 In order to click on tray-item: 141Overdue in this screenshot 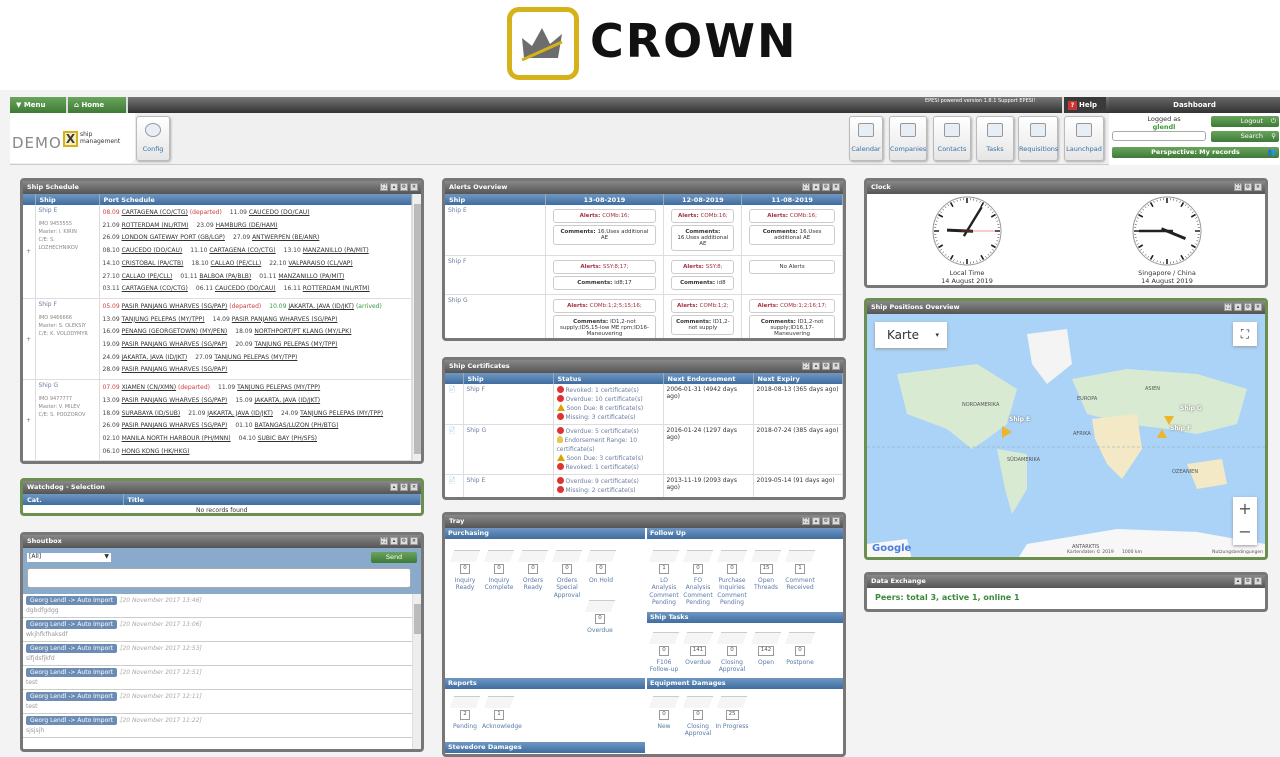, I will do `click(698, 649)`.